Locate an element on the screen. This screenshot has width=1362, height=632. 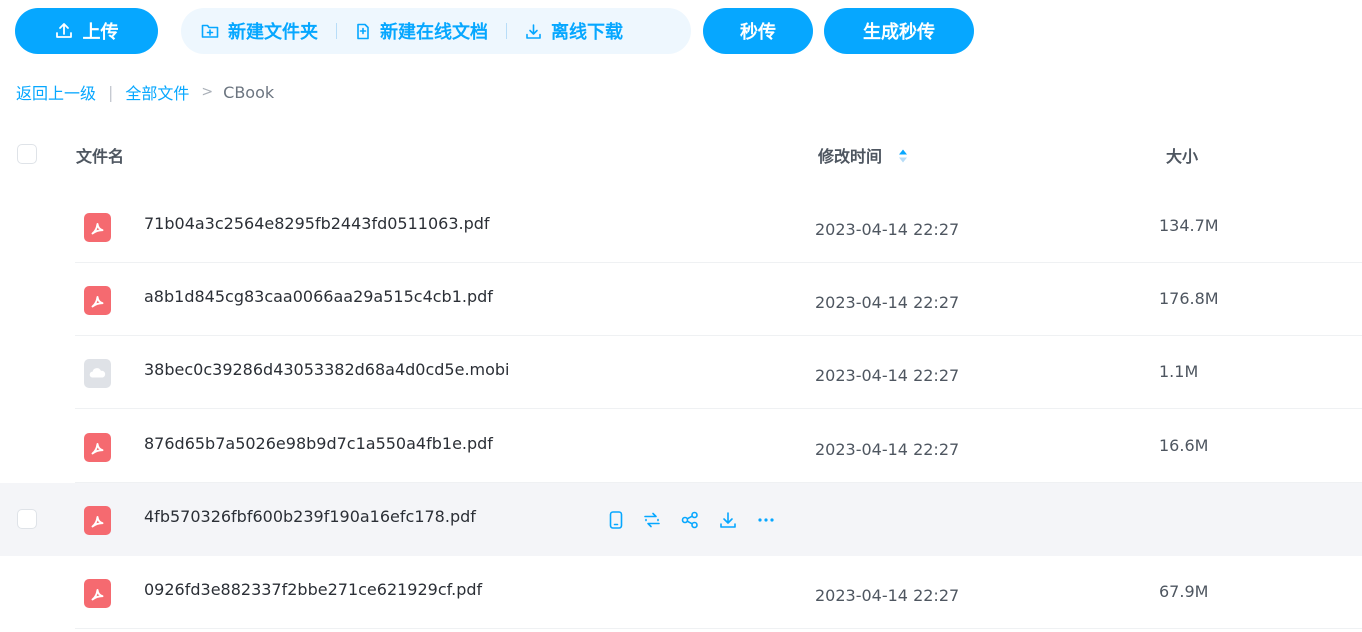
file-name: a8b1d845cg83caa0066aa29a515c4cb1.pdf is located at coordinates (318, 296).